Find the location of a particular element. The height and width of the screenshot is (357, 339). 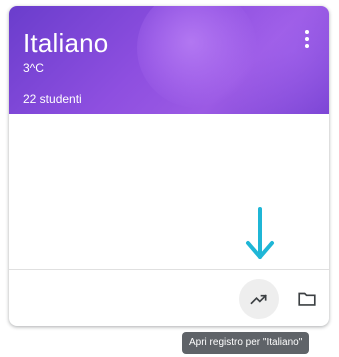

course-section: 3^C is located at coordinates (33, 68).